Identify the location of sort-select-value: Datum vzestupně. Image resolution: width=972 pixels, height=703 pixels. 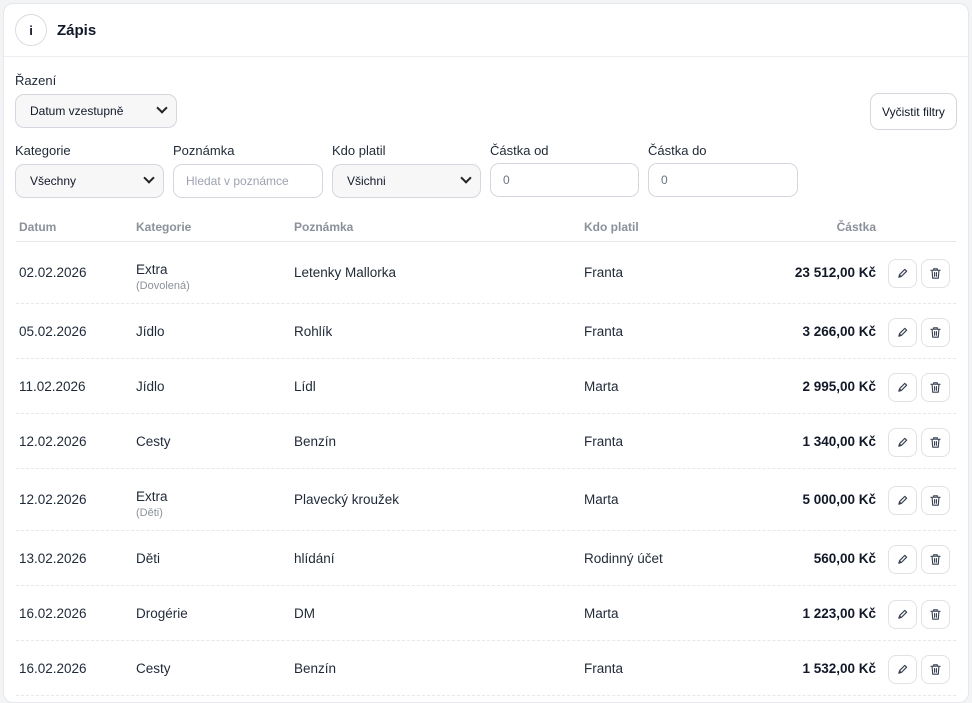
(77, 111).